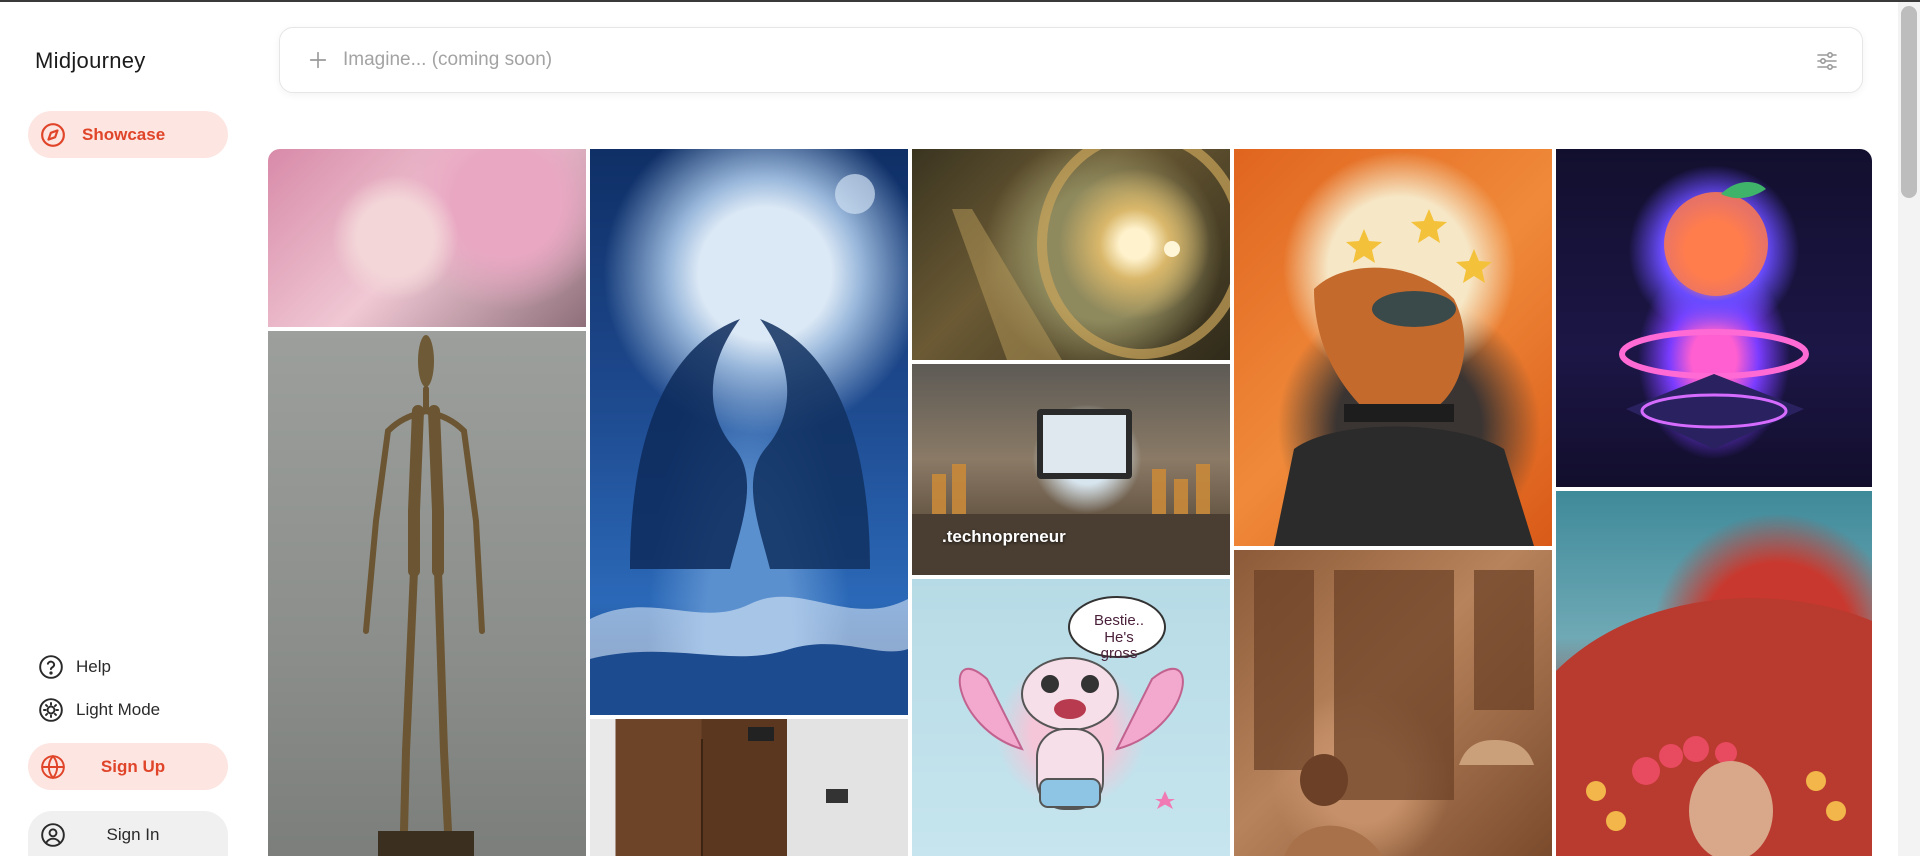  Describe the element at coordinates (133, 766) in the screenshot. I see `sign-up-label: Sign Up` at that location.